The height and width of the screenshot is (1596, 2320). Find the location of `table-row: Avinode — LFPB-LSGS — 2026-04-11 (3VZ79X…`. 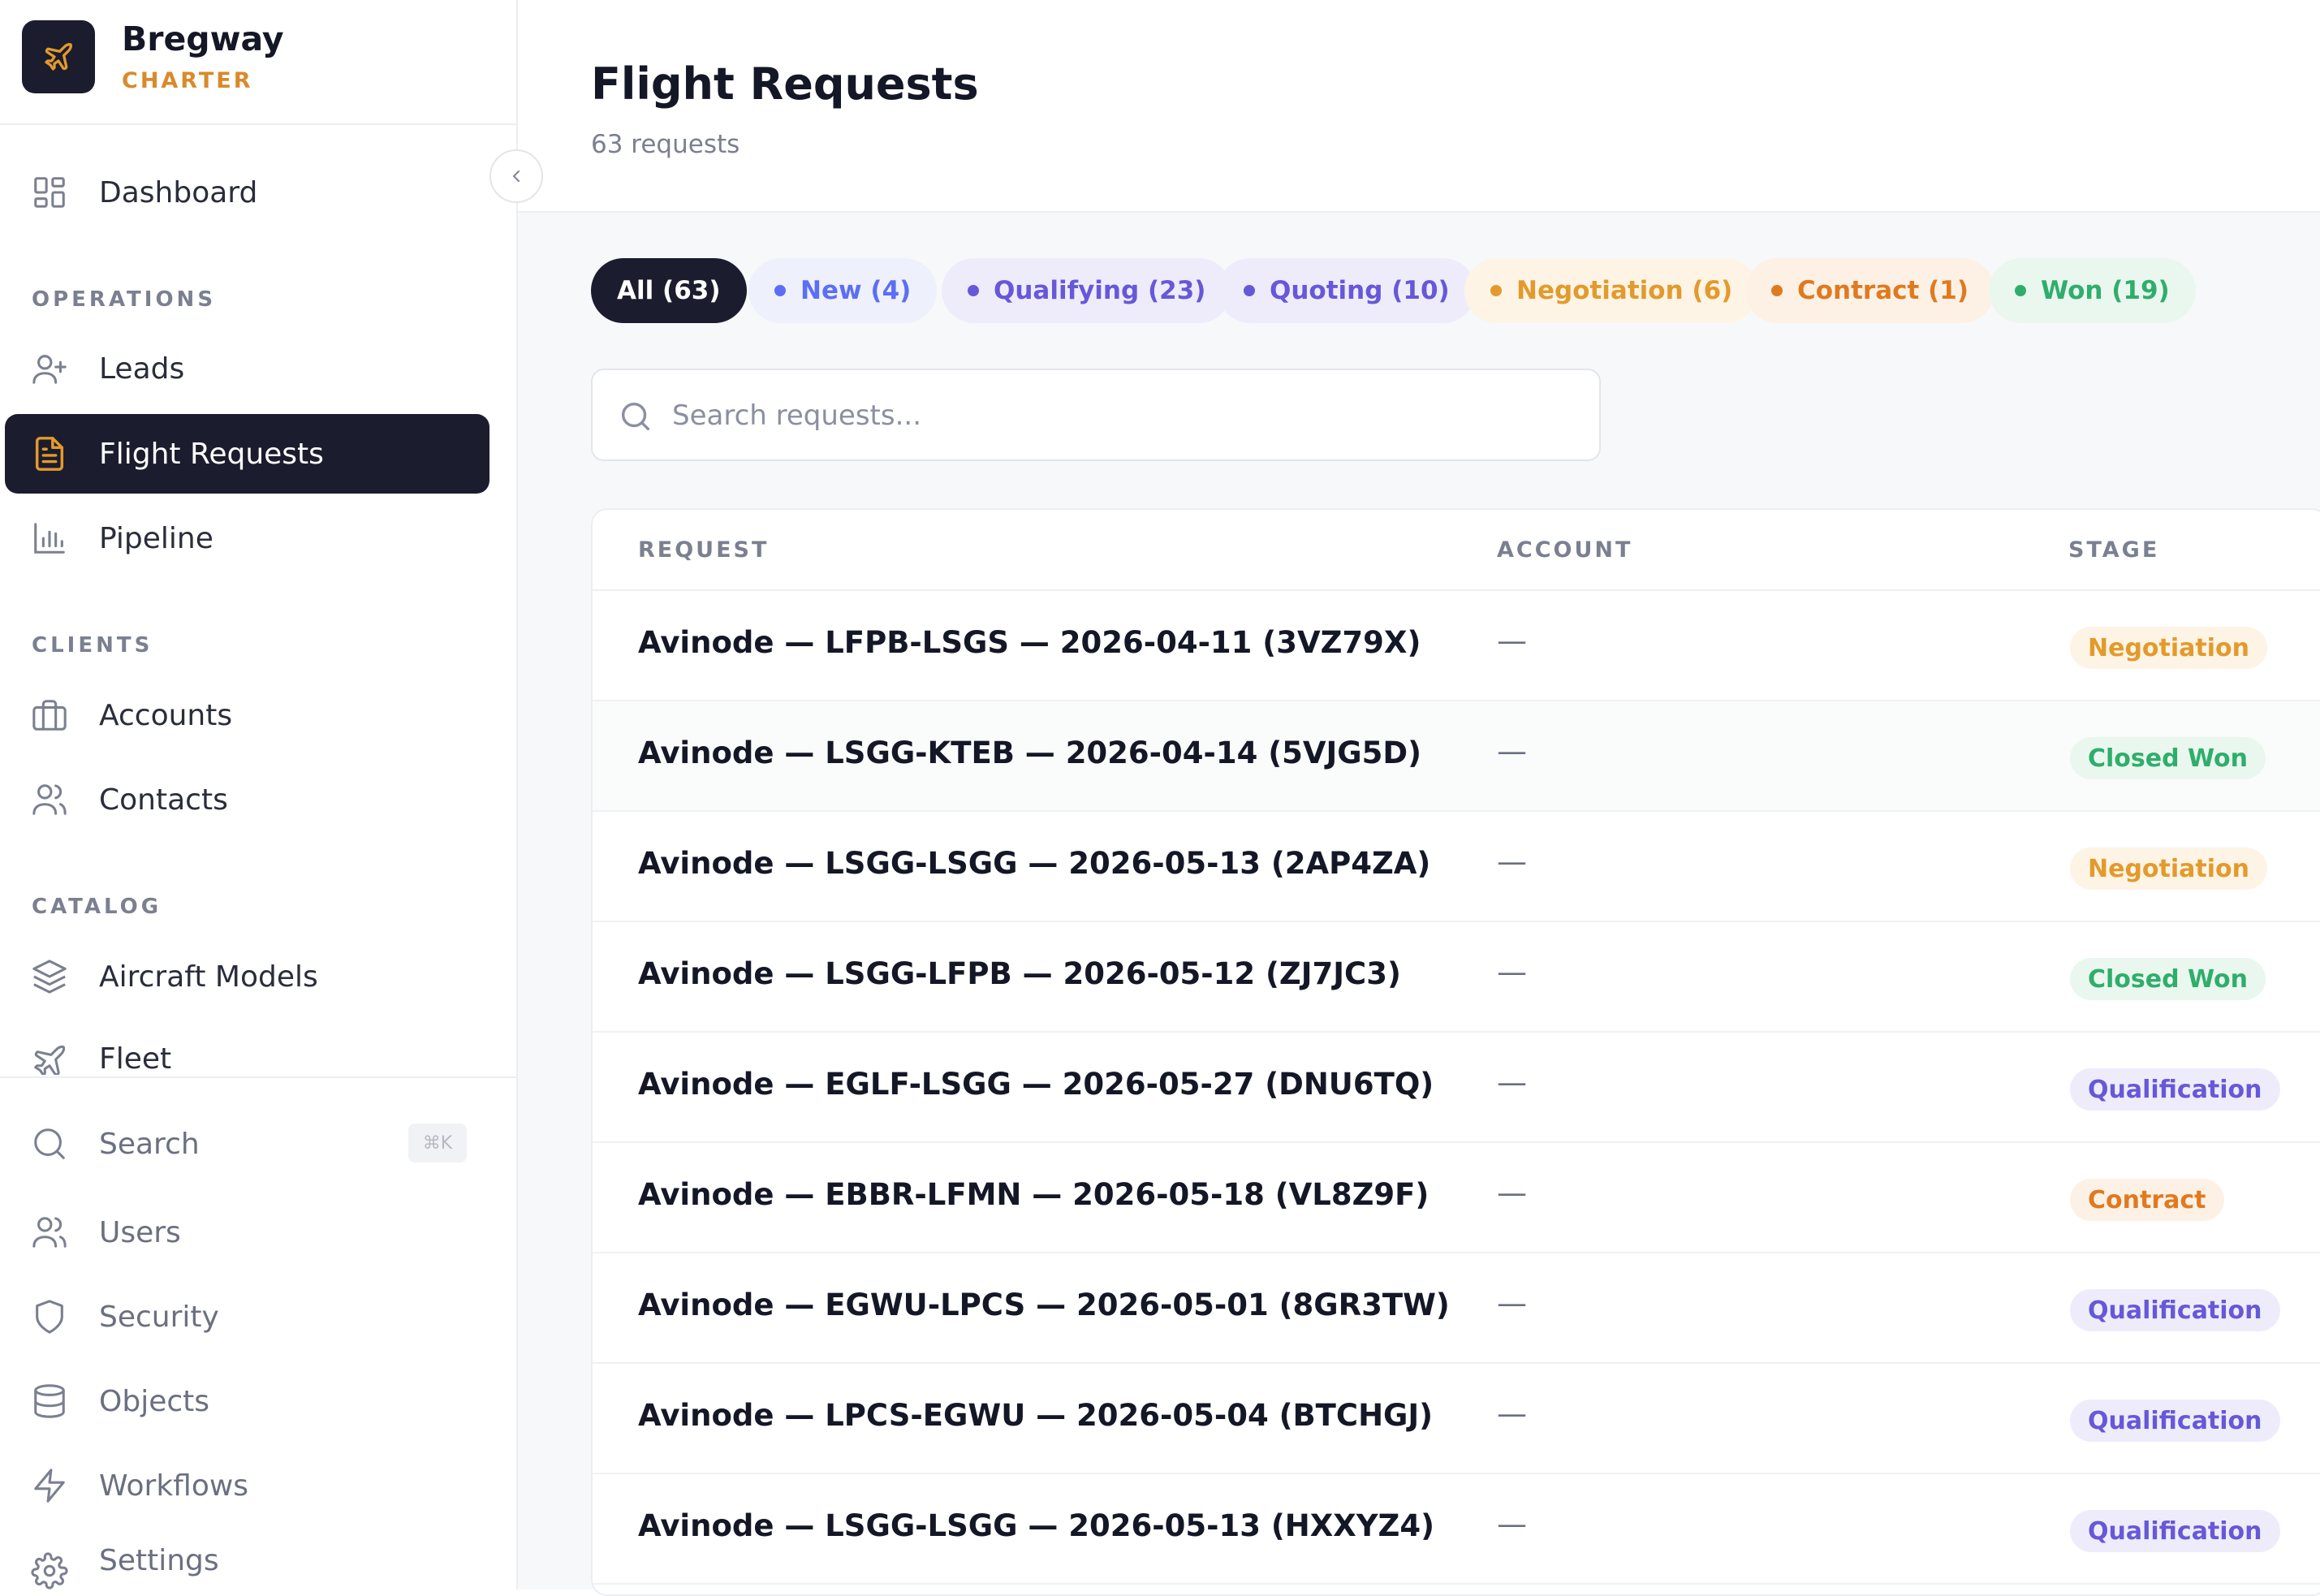

table-row: Avinode — LFPB-LSGS — 2026-04-11 (3VZ79X… is located at coordinates (1457, 646).